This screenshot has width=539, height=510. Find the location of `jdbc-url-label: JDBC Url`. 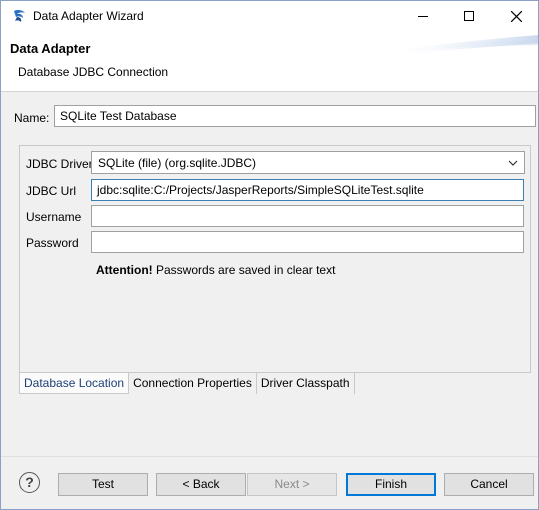

jdbc-url-label: JDBC Url is located at coordinates (51, 191).